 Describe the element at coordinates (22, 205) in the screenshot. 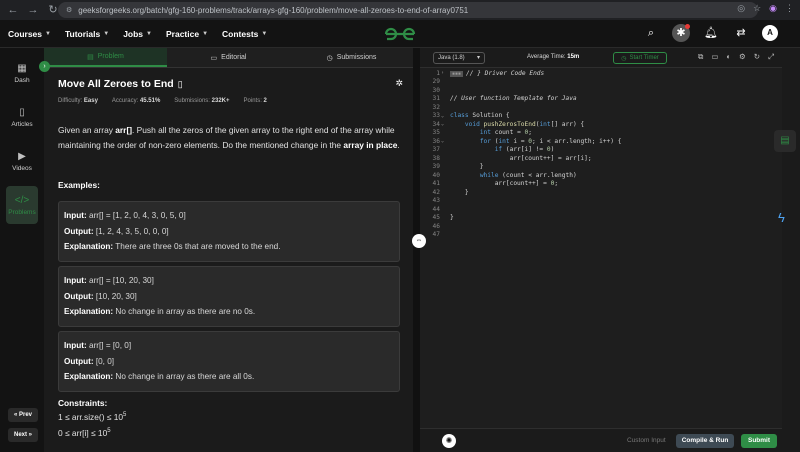

I see `sidebar-item-problems: </> Problems` at that location.